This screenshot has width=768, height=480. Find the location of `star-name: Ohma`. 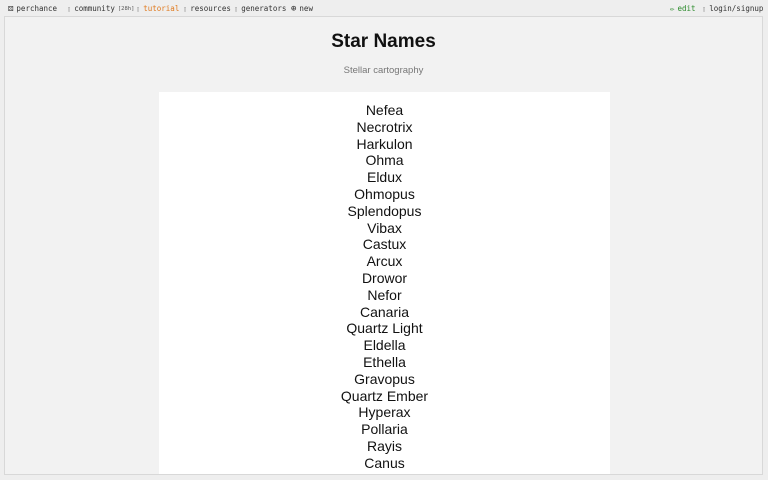

star-name: Ohma is located at coordinates (384, 160).